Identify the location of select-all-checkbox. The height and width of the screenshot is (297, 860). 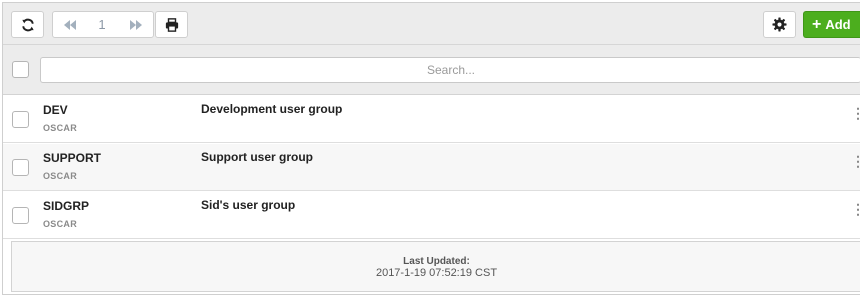
(20, 69).